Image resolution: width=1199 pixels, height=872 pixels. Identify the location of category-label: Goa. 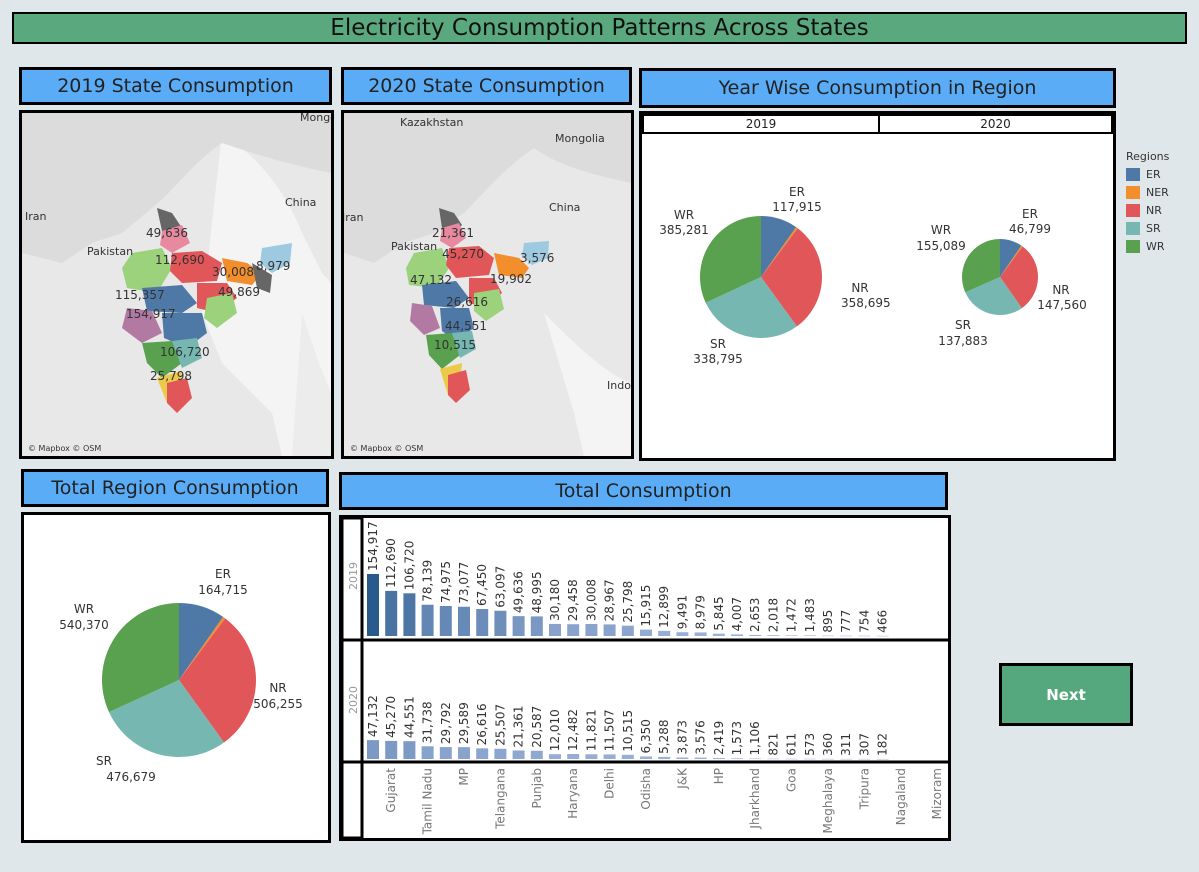
(792, 780).